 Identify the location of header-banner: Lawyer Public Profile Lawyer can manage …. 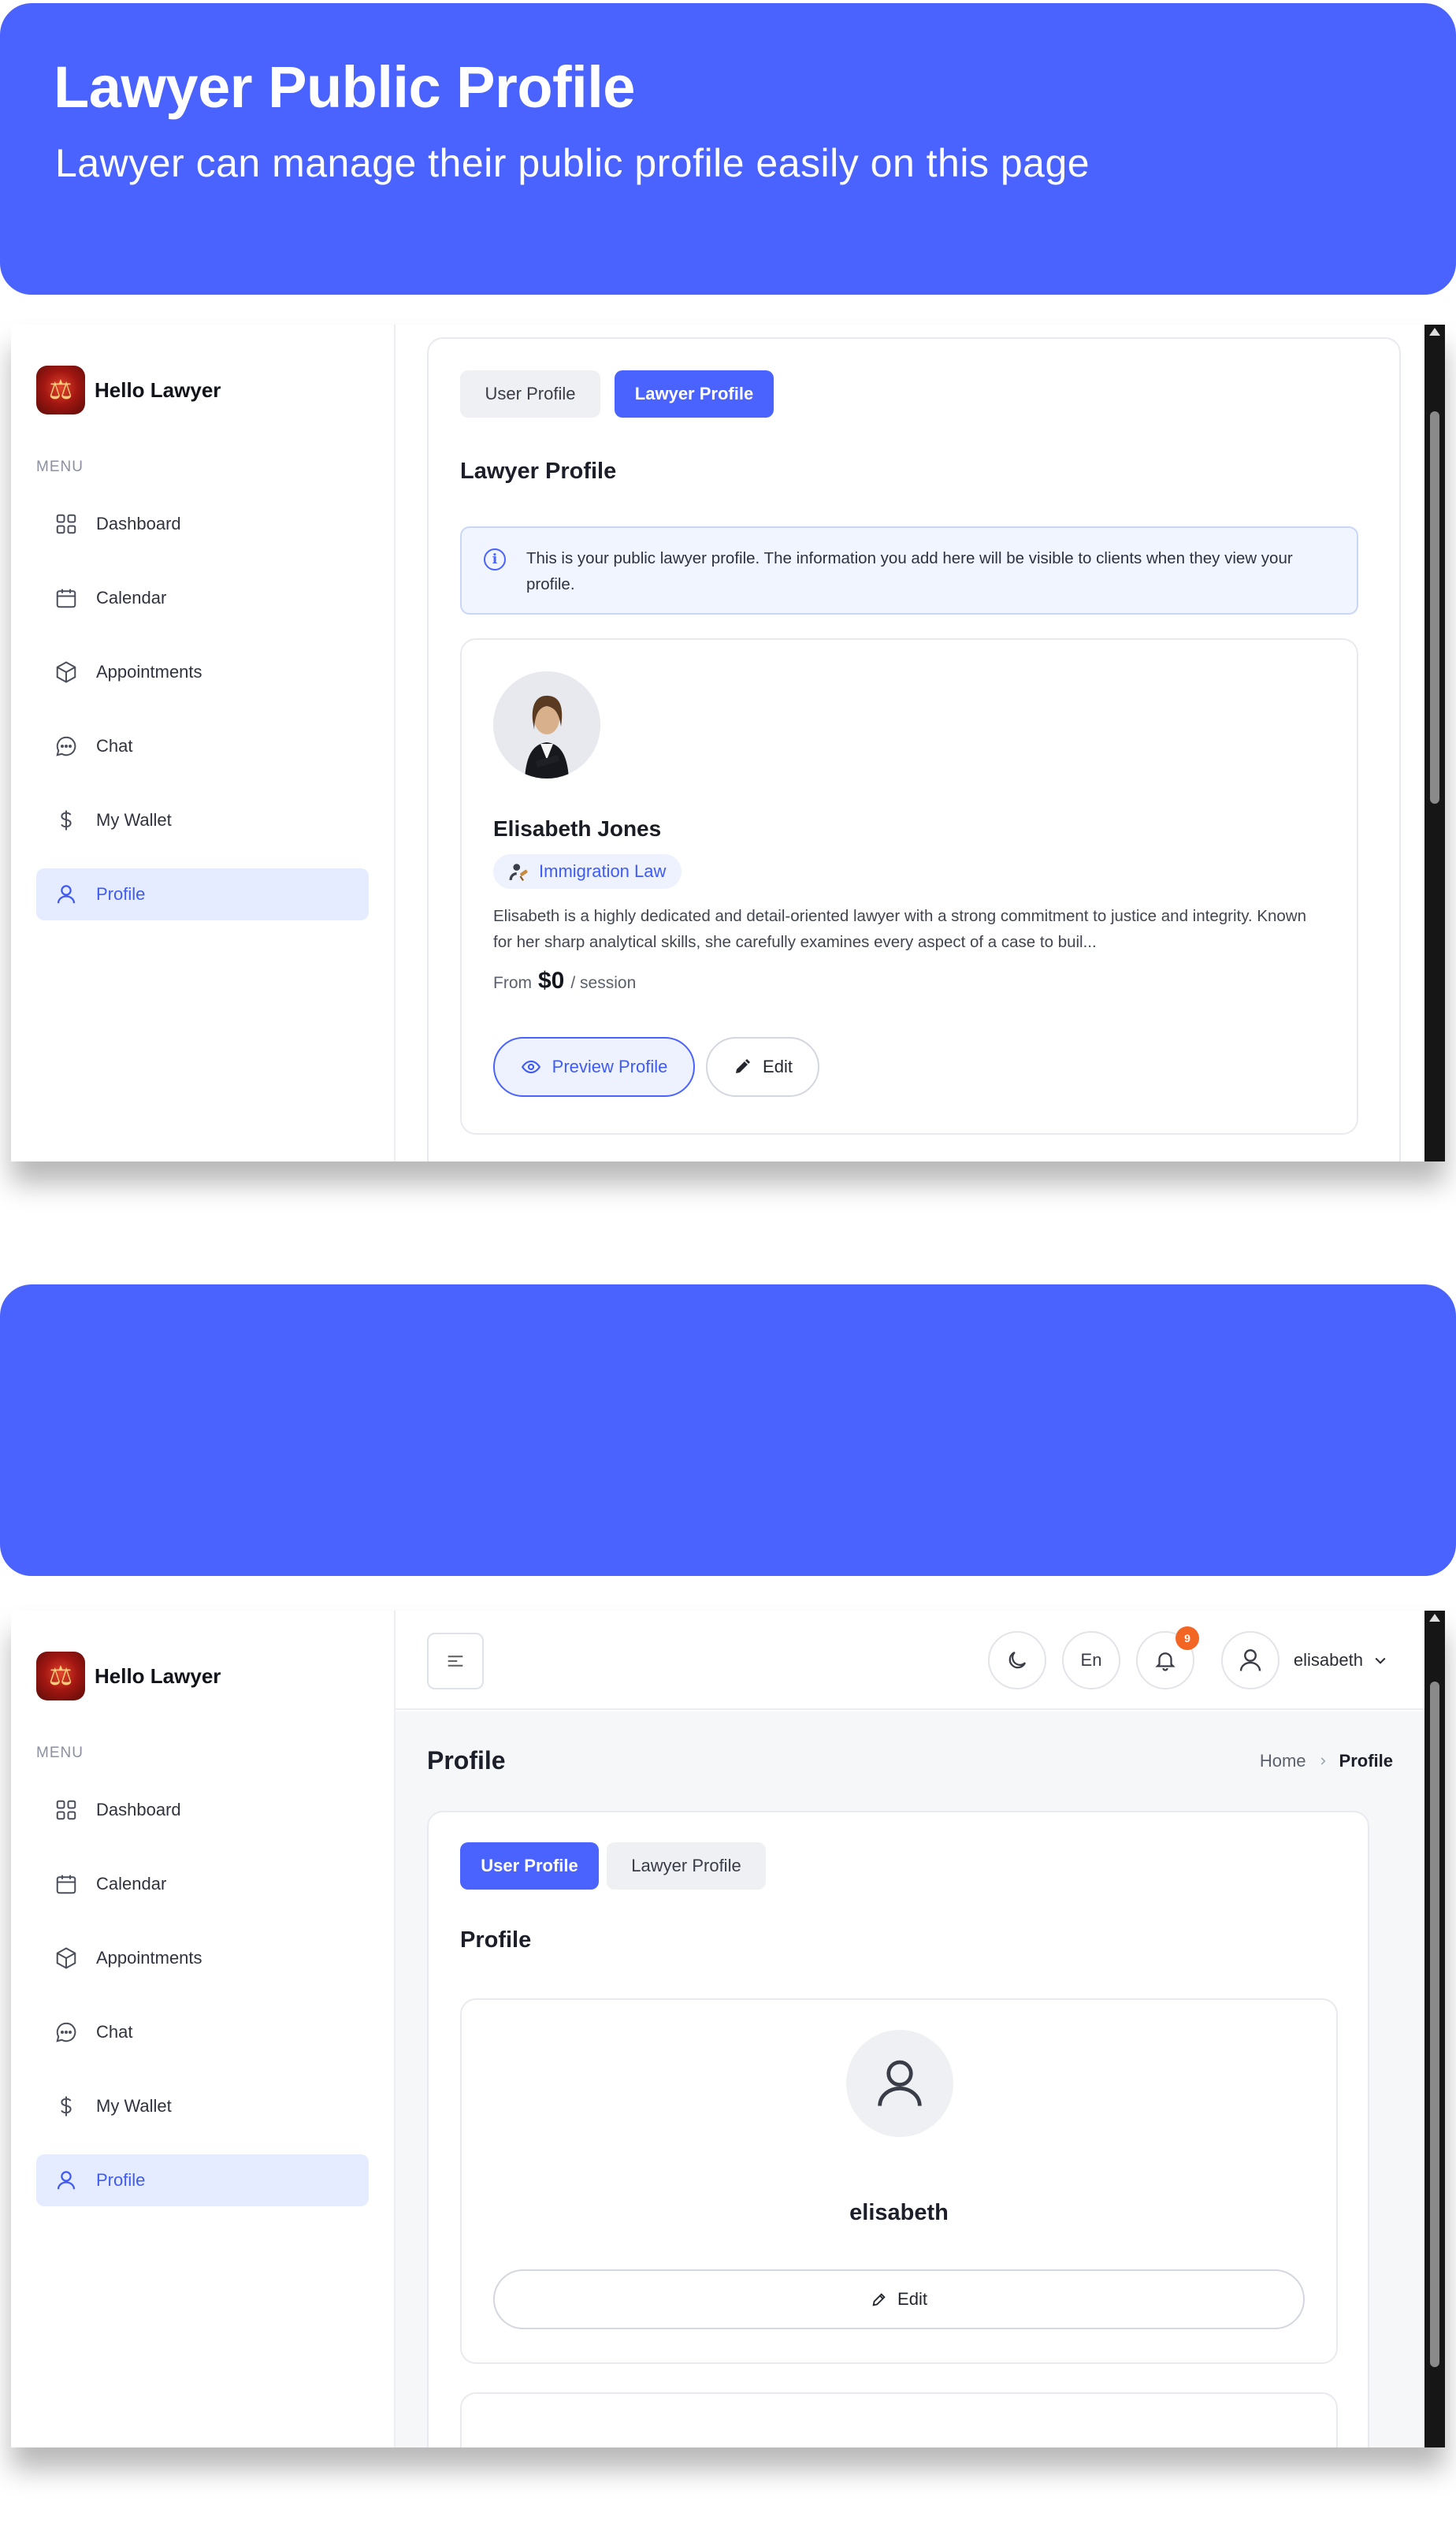
(728, 149).